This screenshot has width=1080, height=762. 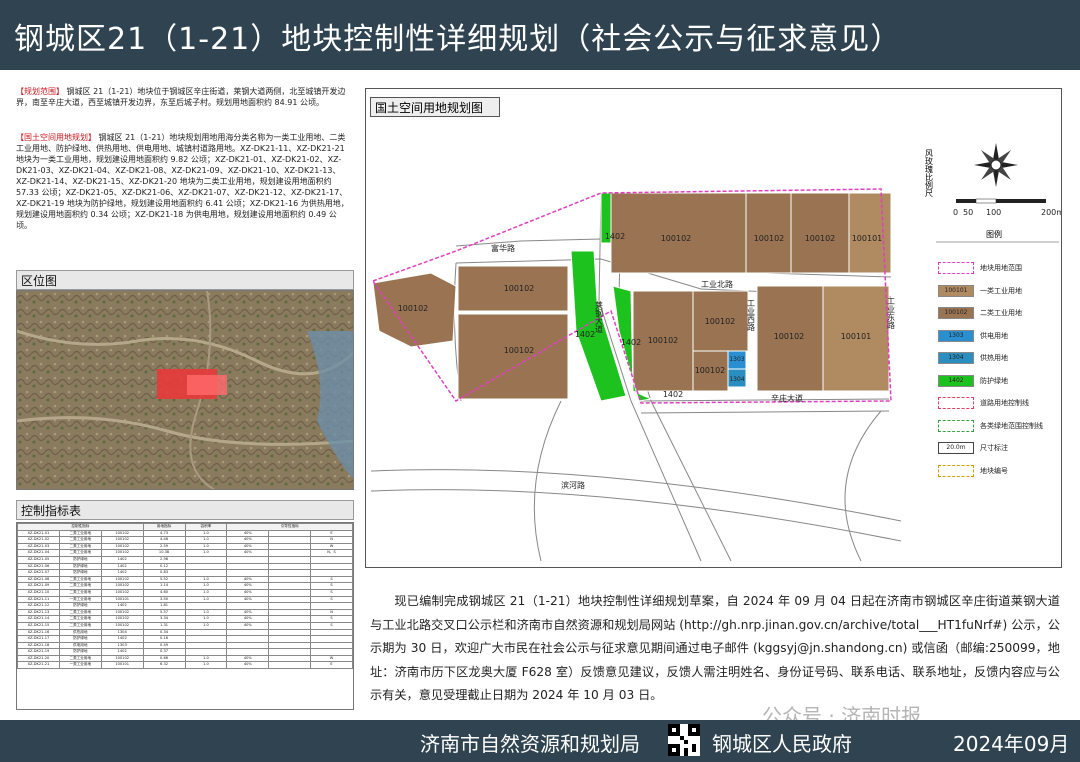 What do you see at coordinates (185, 510) in the screenshot?
I see `control-table-title: 控制指标表` at bounding box center [185, 510].